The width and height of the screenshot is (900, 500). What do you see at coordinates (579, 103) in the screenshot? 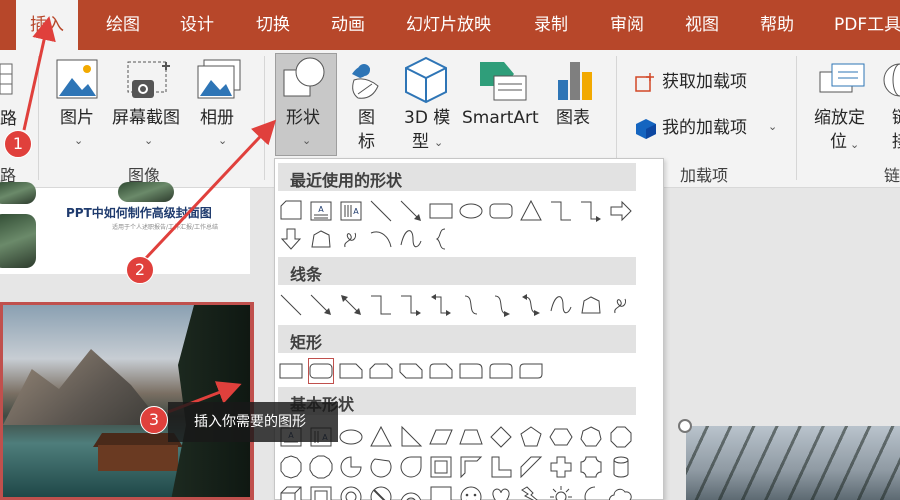
I see `chart-button: 图表` at bounding box center [579, 103].